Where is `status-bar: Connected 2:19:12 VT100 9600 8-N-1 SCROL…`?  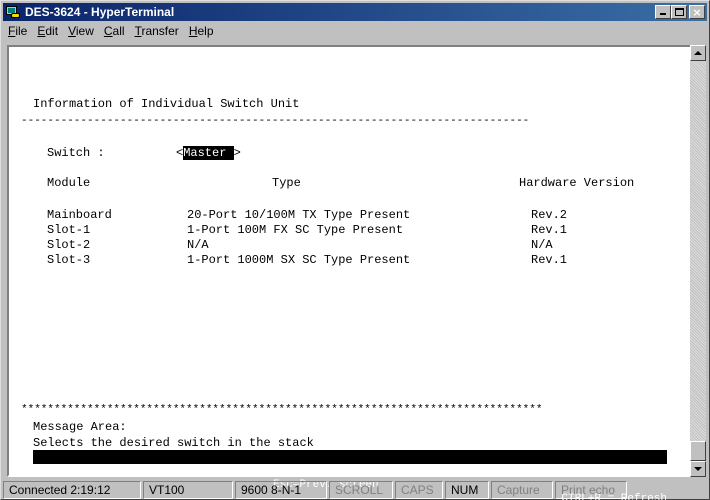
status-bar: Connected 2:19:12 VT100 9600 8-N-1 SCROL… is located at coordinates (355, 490).